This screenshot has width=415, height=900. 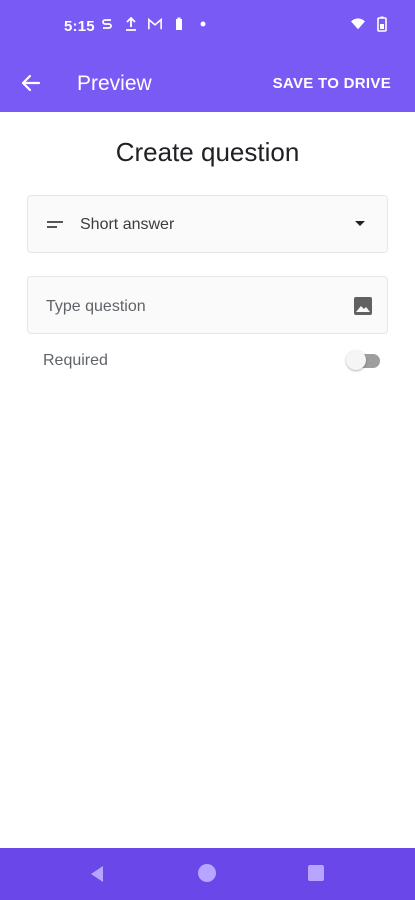 I want to click on back-button, so click(x=31, y=85).